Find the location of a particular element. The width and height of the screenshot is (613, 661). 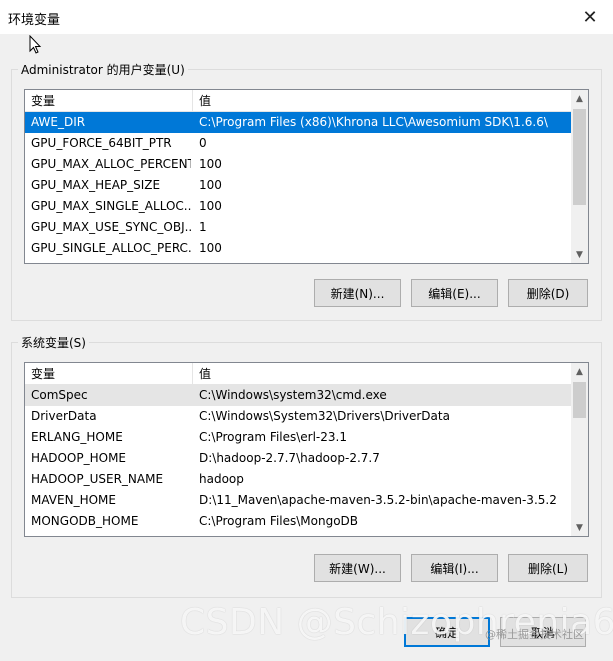

table-row: HADOOP_HOME D:\hadoop-2.7.7\hadoop-2.7.7 is located at coordinates (298, 458).